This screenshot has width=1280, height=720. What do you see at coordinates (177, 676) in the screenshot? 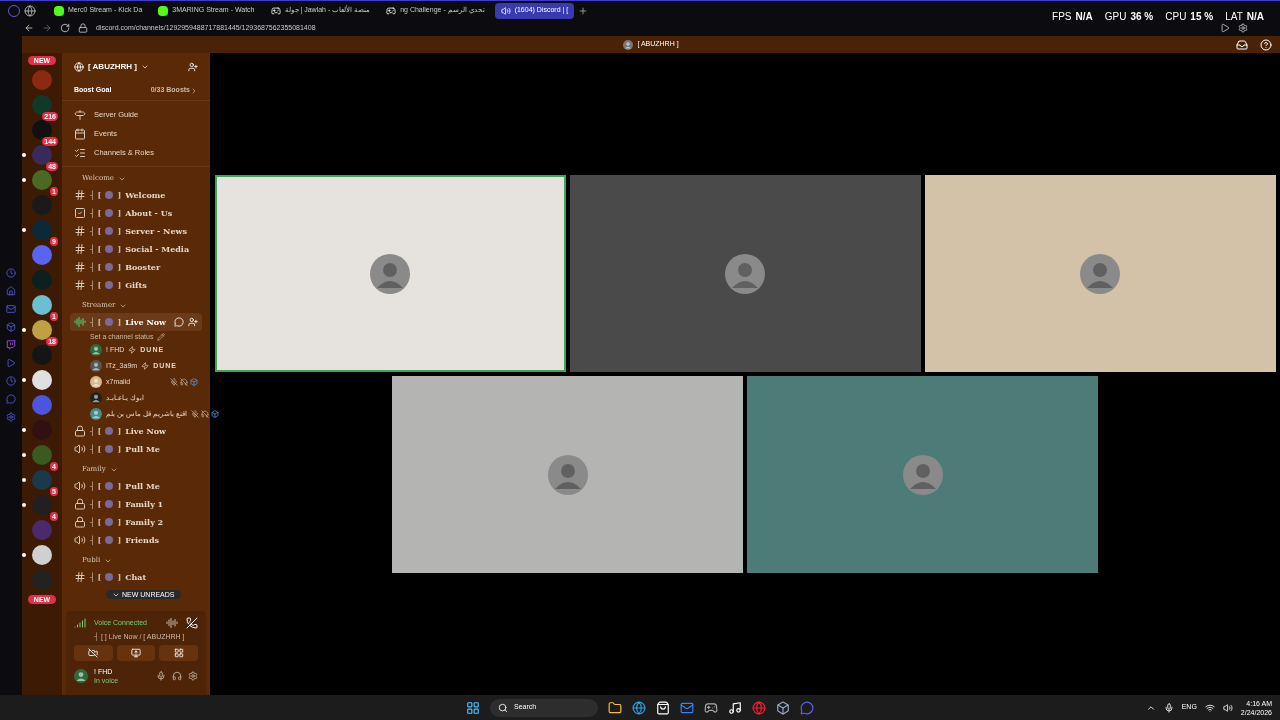
I see `headphones-icon` at bounding box center [177, 676].